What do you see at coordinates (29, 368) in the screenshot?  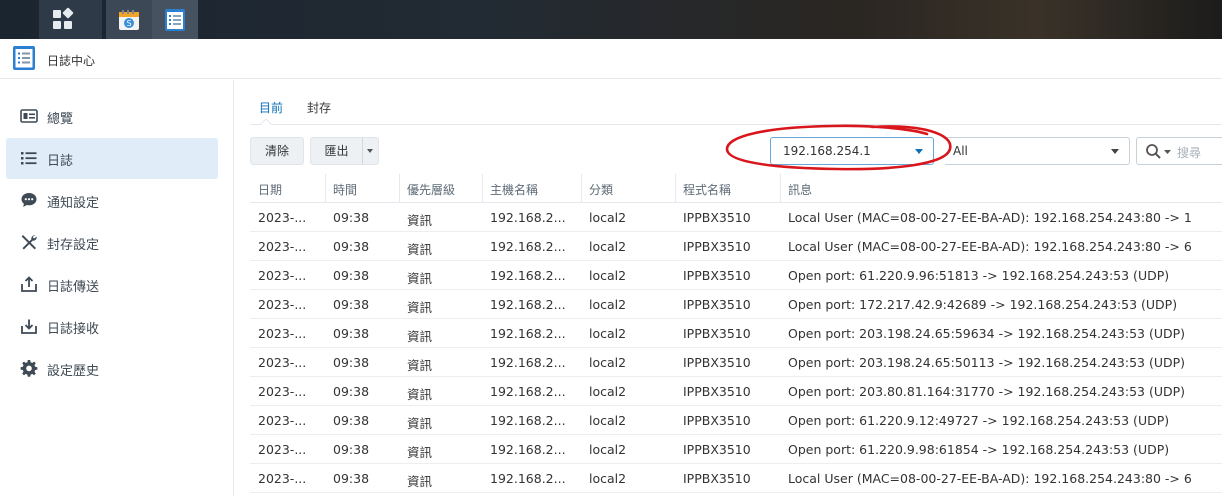 I see `gear-icon` at bounding box center [29, 368].